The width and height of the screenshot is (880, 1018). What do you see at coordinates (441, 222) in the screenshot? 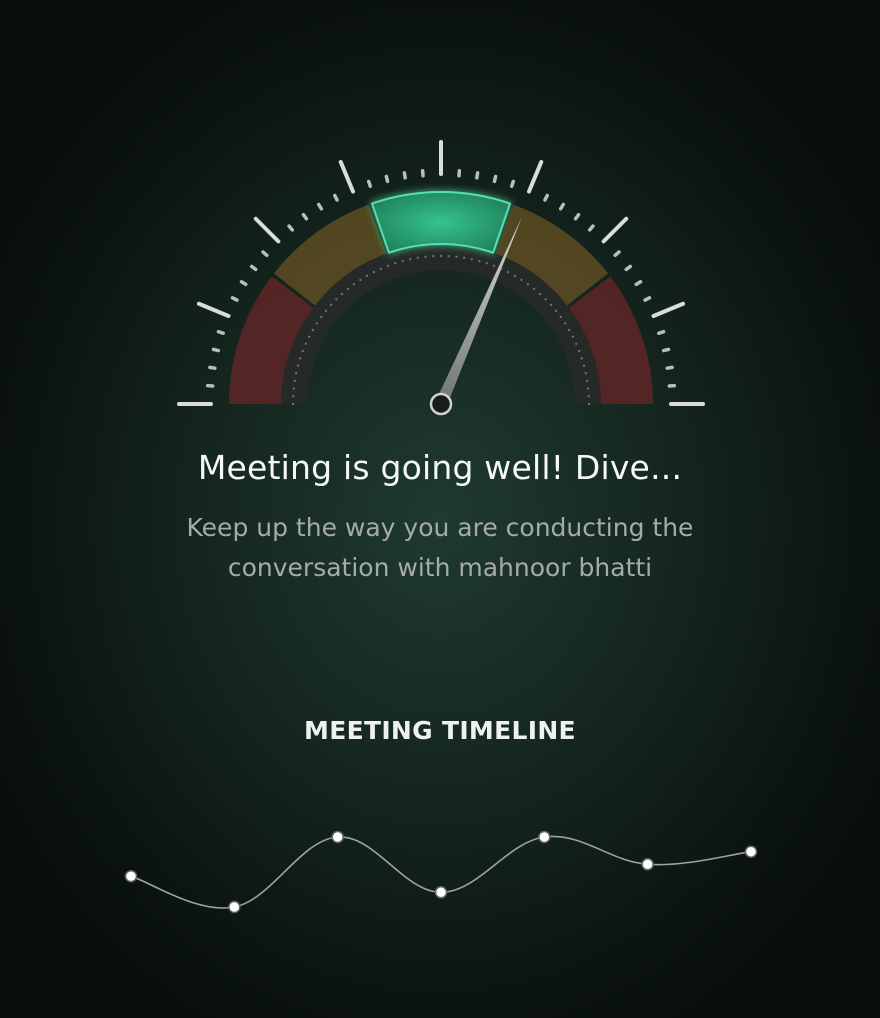
I see `gauge-zone-good` at bounding box center [441, 222].